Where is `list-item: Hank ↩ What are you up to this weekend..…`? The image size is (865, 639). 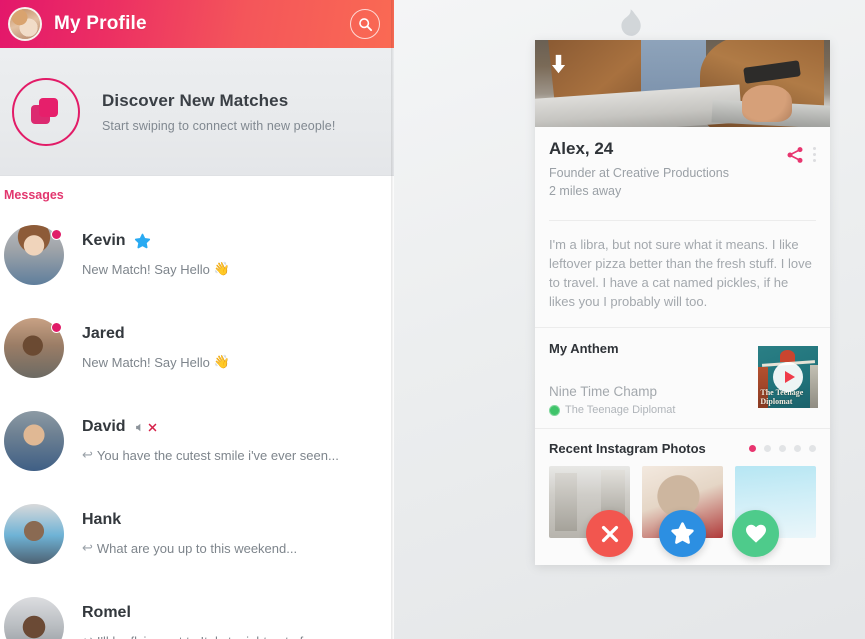 list-item: Hank ↩ What are you up to this weekend..… is located at coordinates (197, 533).